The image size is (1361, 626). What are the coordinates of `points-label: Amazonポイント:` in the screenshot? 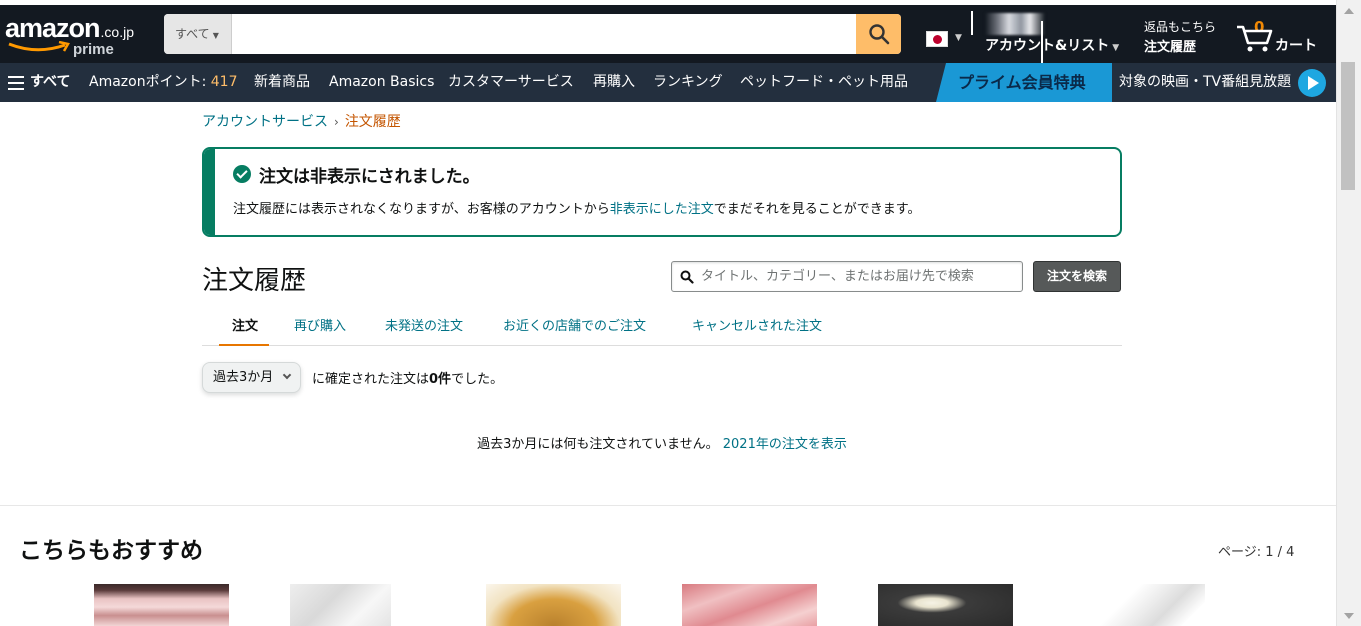 It's located at (150, 82).